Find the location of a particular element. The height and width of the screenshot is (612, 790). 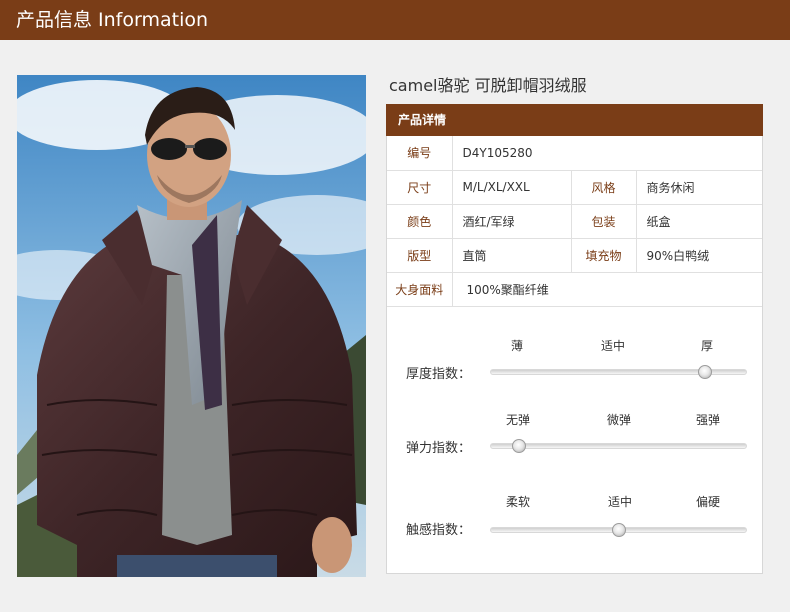

spec-value: 纸盒 is located at coordinates (699, 221).